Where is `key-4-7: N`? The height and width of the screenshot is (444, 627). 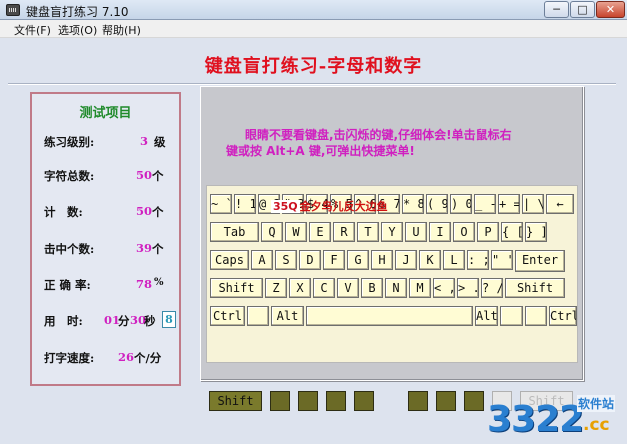 key-4-7: N is located at coordinates (396, 288).